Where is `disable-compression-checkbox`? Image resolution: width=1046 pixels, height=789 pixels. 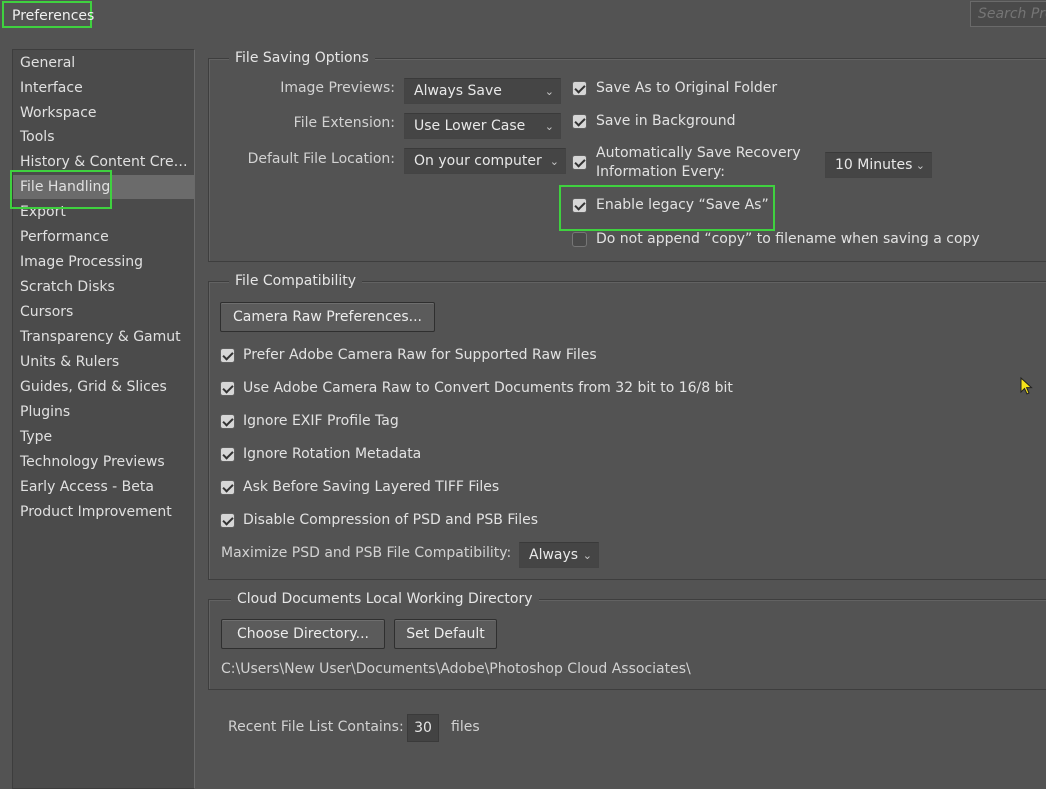
disable-compression-checkbox is located at coordinates (227, 520).